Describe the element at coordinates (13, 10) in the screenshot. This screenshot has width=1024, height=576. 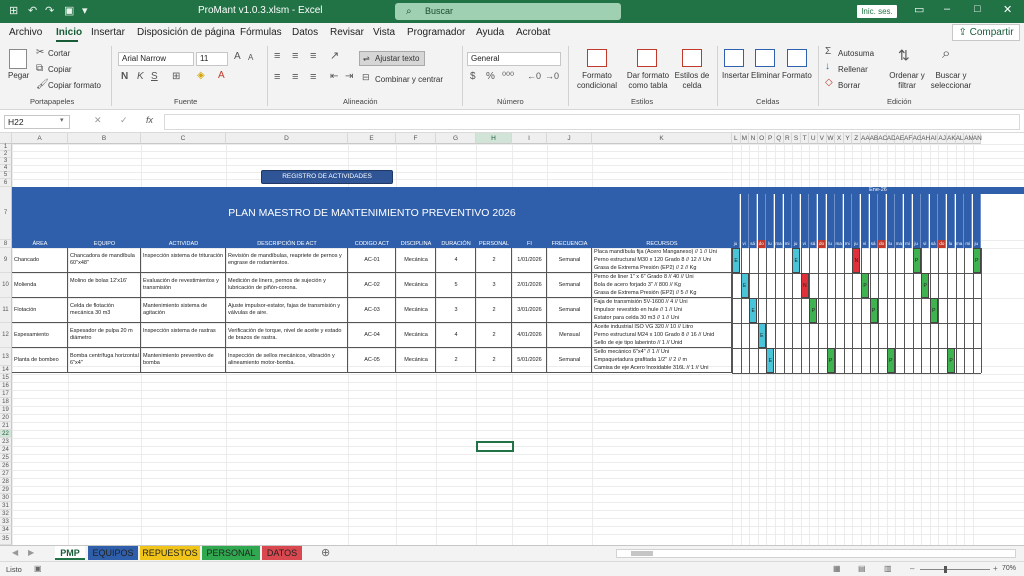
I see `autosave-icon: ⊞` at that location.